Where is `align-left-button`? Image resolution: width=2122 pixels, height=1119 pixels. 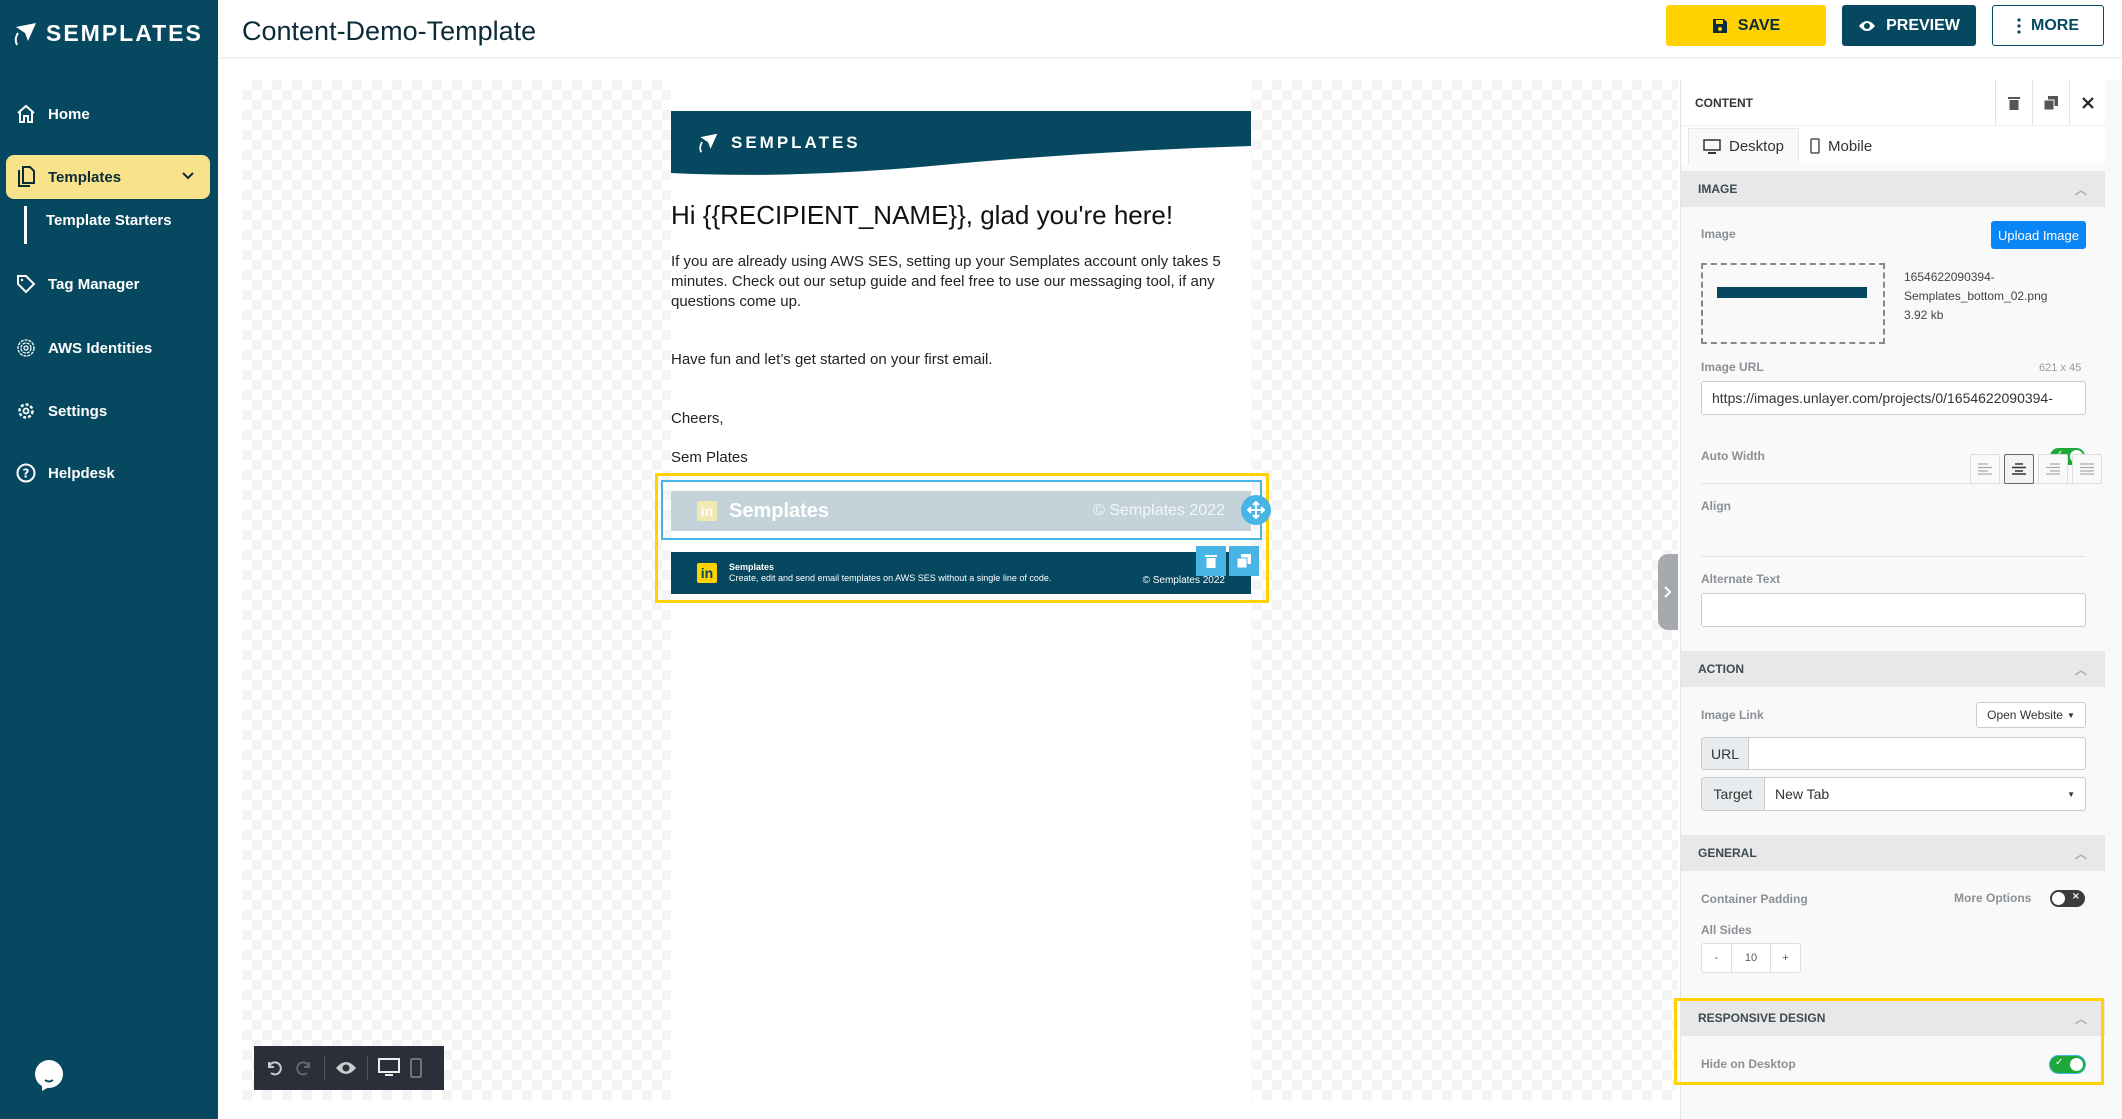 align-left-button is located at coordinates (1985, 469).